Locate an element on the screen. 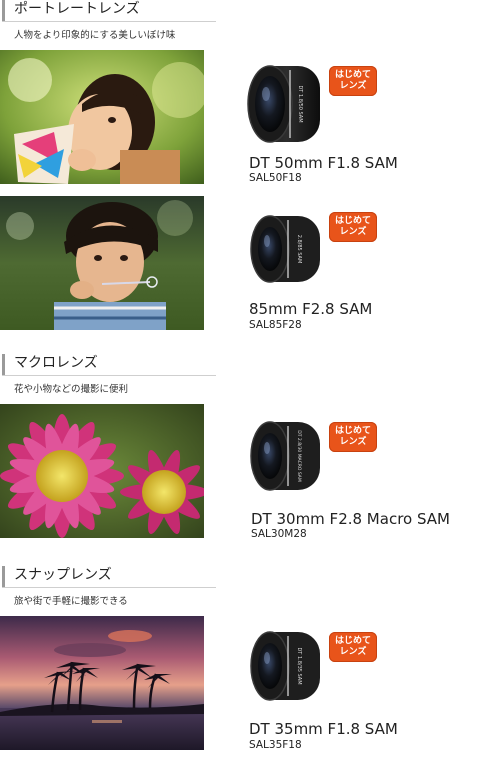 Image resolution: width=500 pixels, height=760 pixels. section-header: スナップレンズ is located at coordinates (109, 577).